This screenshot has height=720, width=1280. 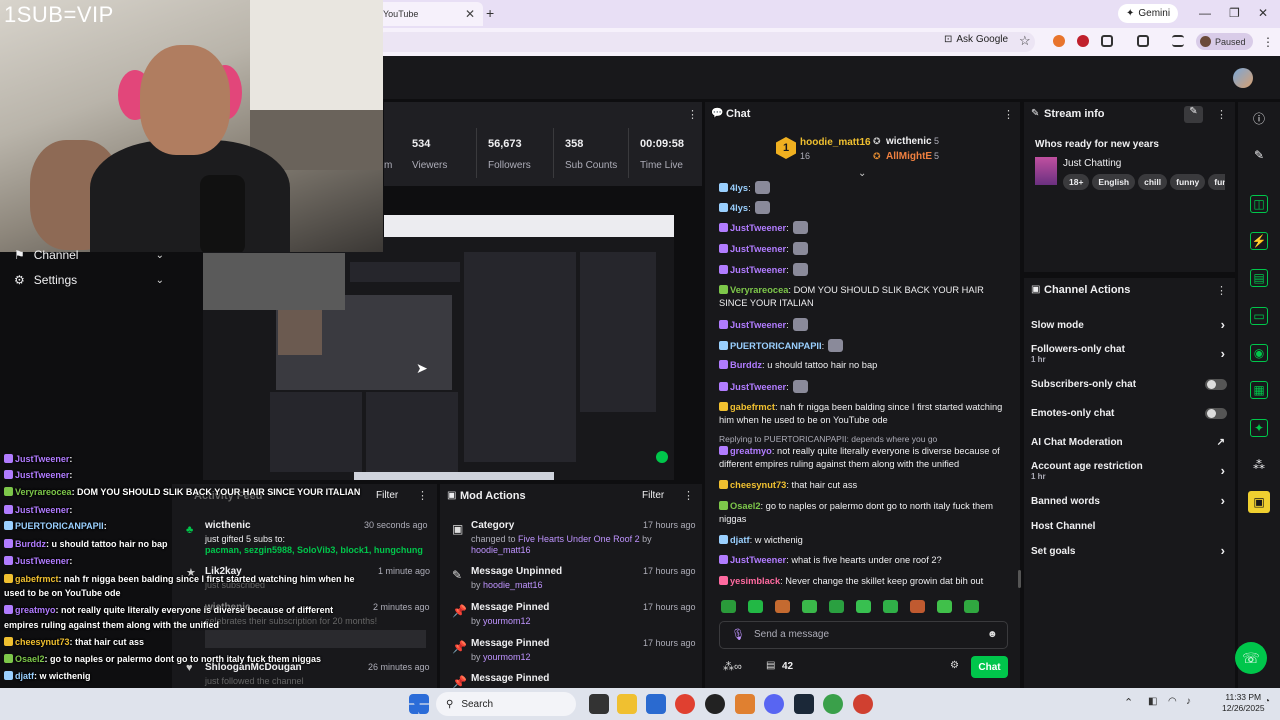 What do you see at coordinates (740, 540) in the screenshot?
I see `chat-username: djatf` at bounding box center [740, 540].